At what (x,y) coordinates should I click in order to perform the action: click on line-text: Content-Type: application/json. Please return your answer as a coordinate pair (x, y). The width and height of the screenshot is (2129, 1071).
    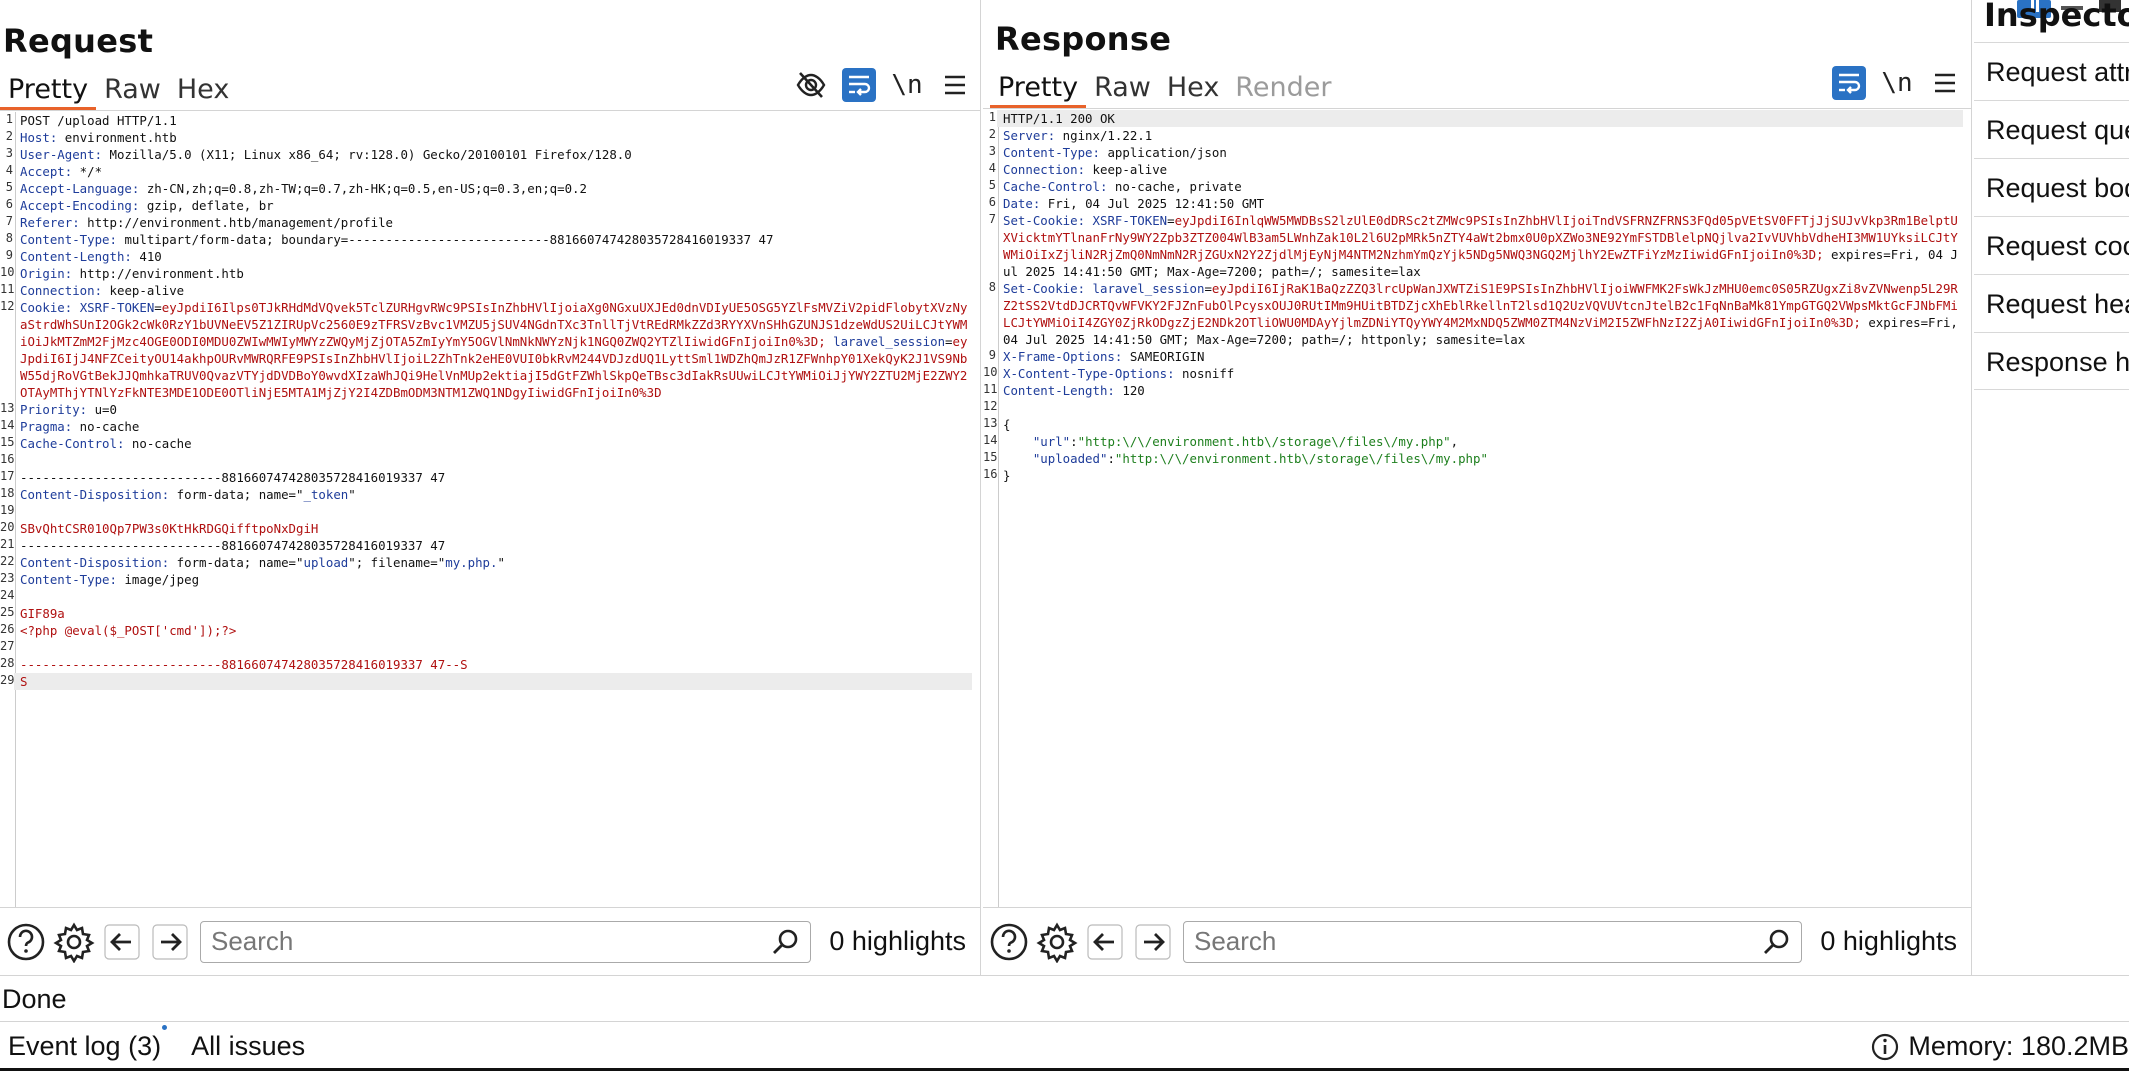
    Looking at the image, I should click on (1480, 152).